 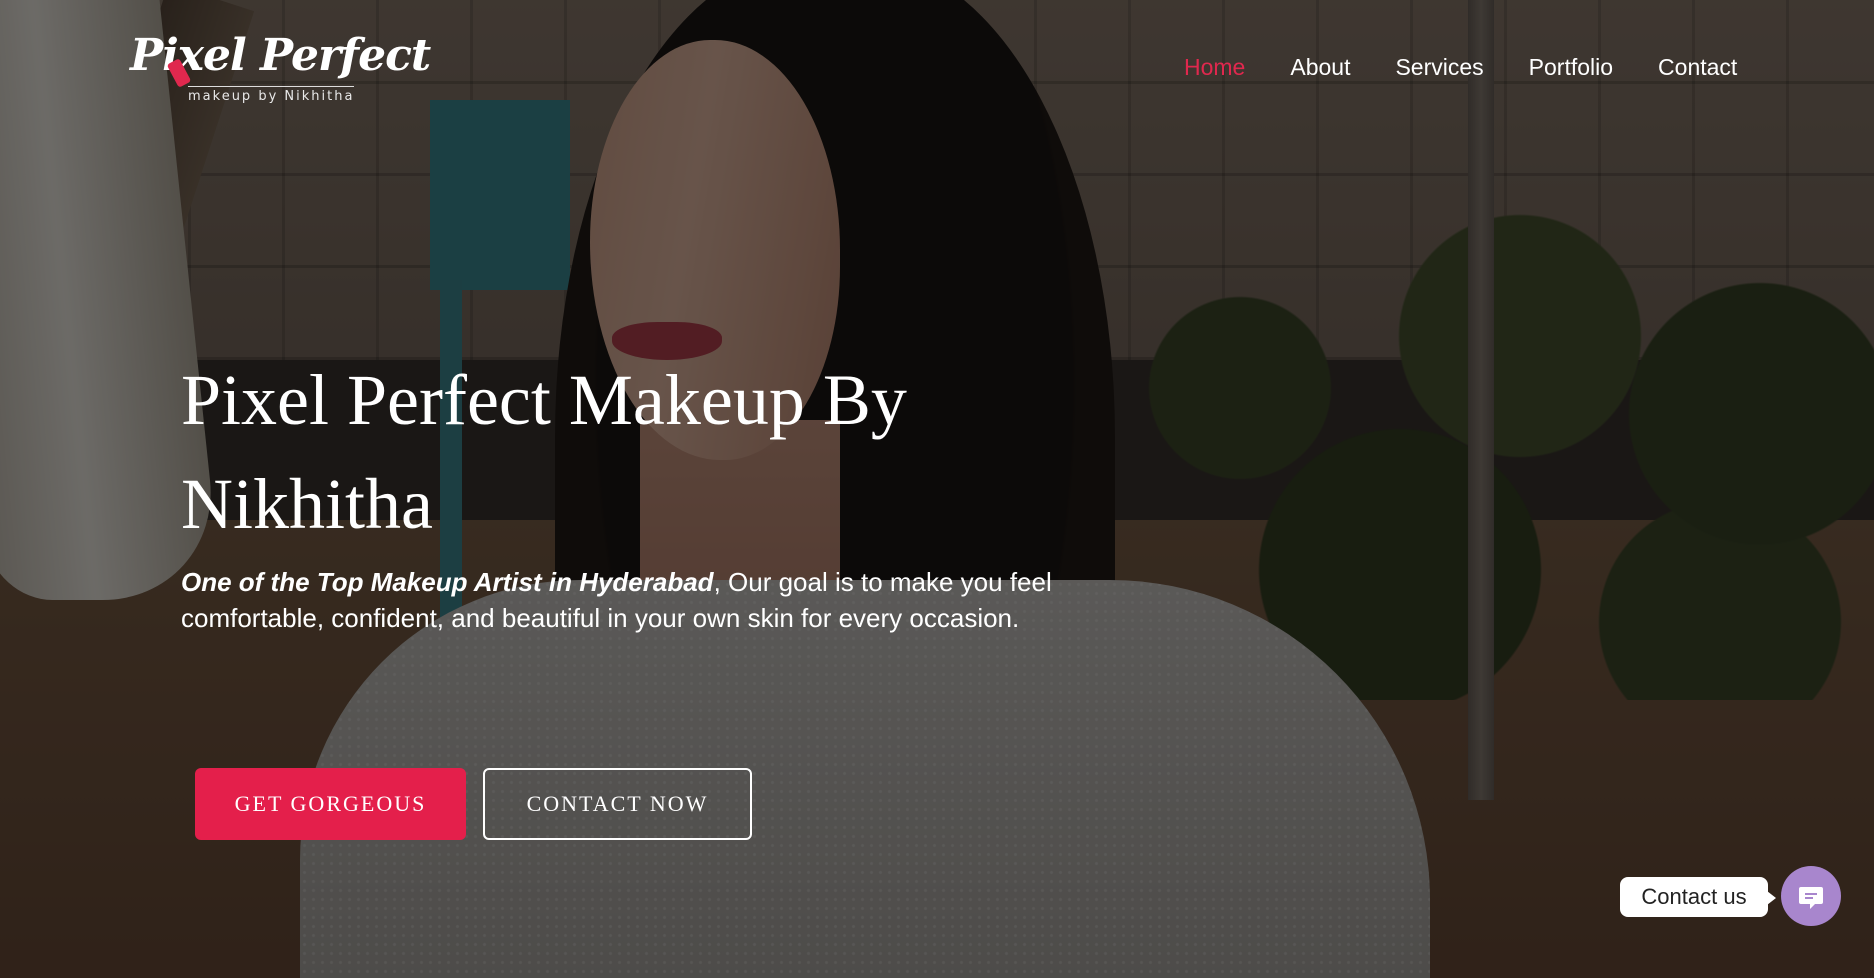 I want to click on logo-subtitle: makeup by Nikhitha, so click(x=271, y=95).